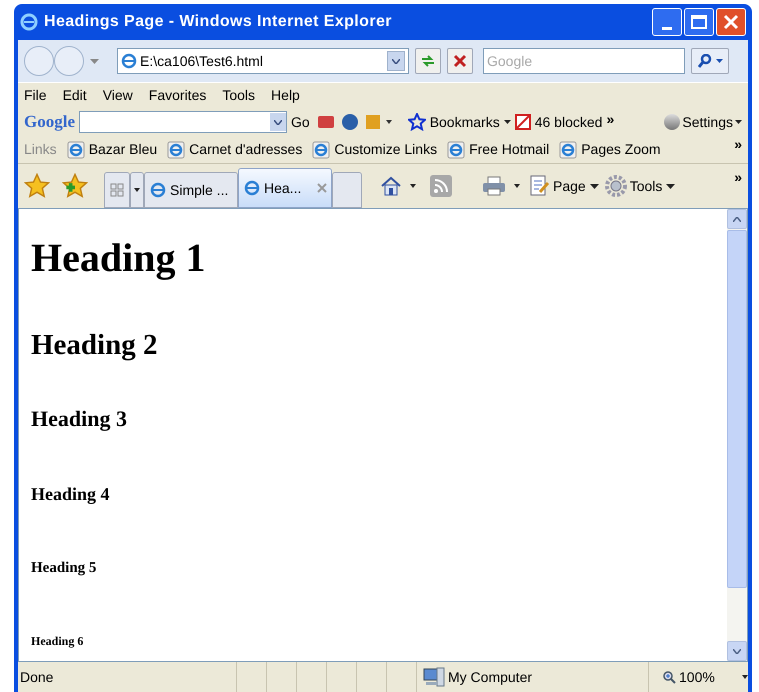 Image resolution: width=759 pixels, height=692 pixels. Describe the element at coordinates (71, 494) in the screenshot. I see `heading: Heading 4` at that location.